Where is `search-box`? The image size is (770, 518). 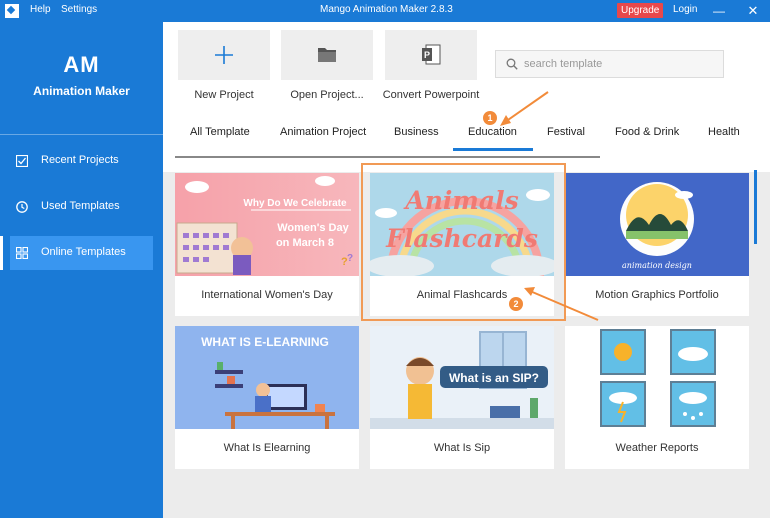 search-box is located at coordinates (609, 64).